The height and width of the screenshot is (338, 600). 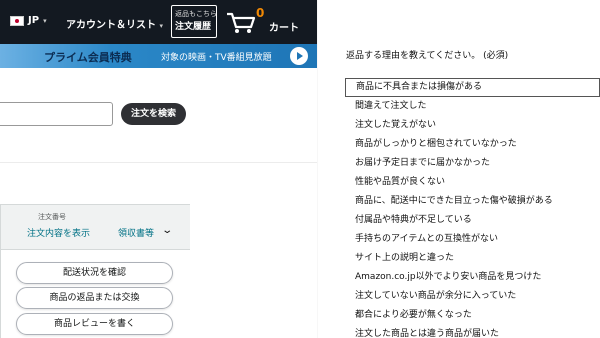 What do you see at coordinates (472, 125) in the screenshot?
I see `reason-option: 注文した覚えがない` at bounding box center [472, 125].